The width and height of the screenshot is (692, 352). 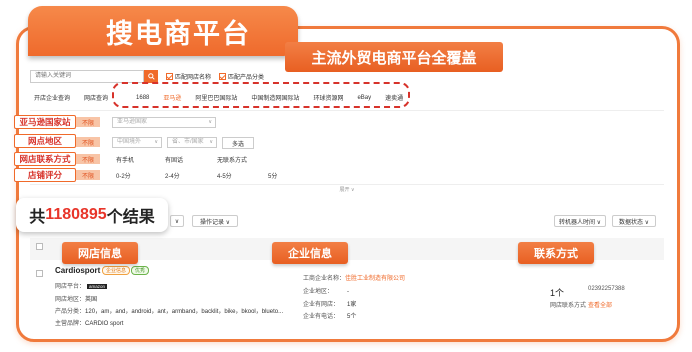 I want to click on company-name: 工商企业名称：佳胜工业制造有限公司, so click(x=354, y=277).